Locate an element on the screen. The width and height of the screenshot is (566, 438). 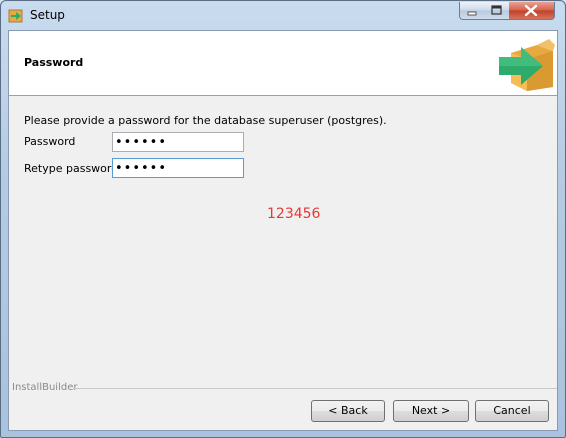
close-button is located at coordinates (532, 11).